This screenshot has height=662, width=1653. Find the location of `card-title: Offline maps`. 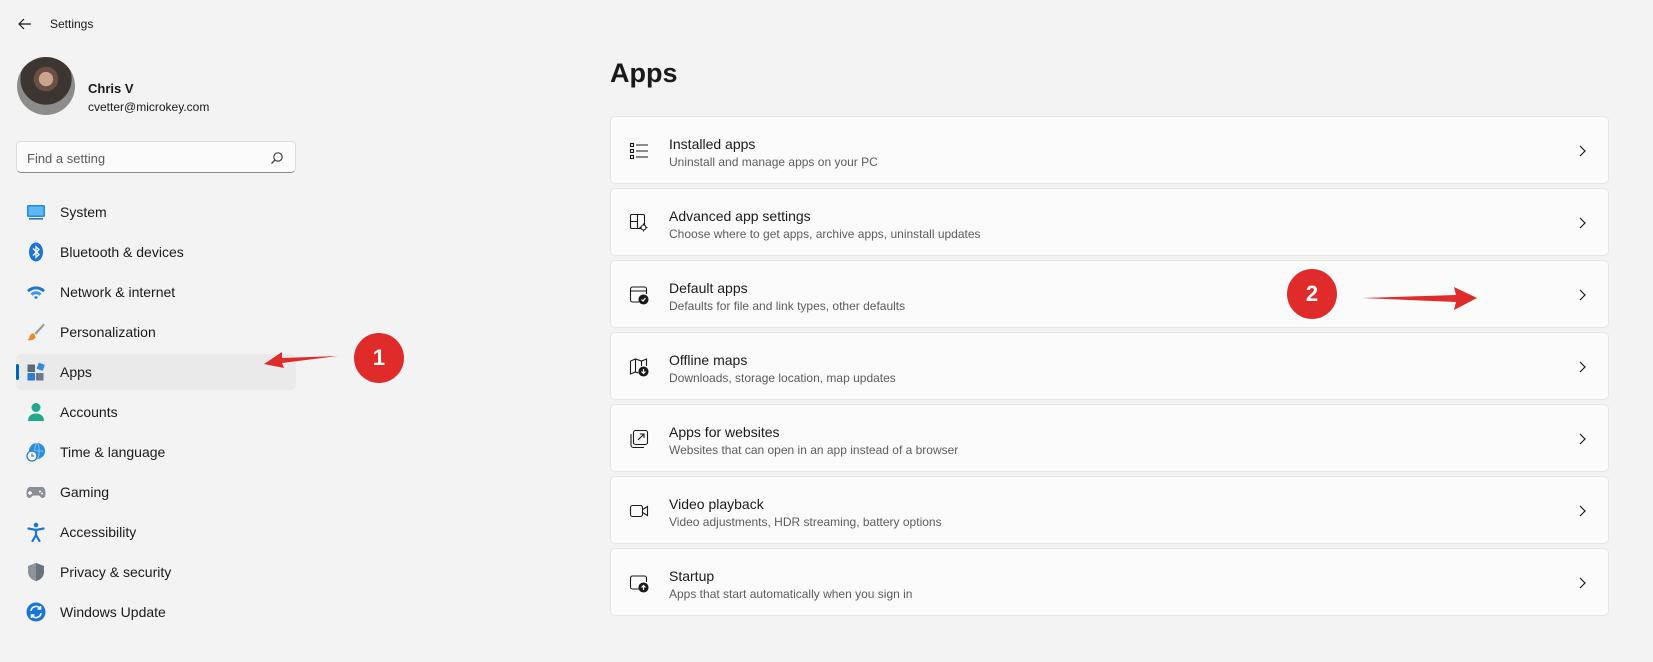

card-title: Offline maps is located at coordinates (708, 360).